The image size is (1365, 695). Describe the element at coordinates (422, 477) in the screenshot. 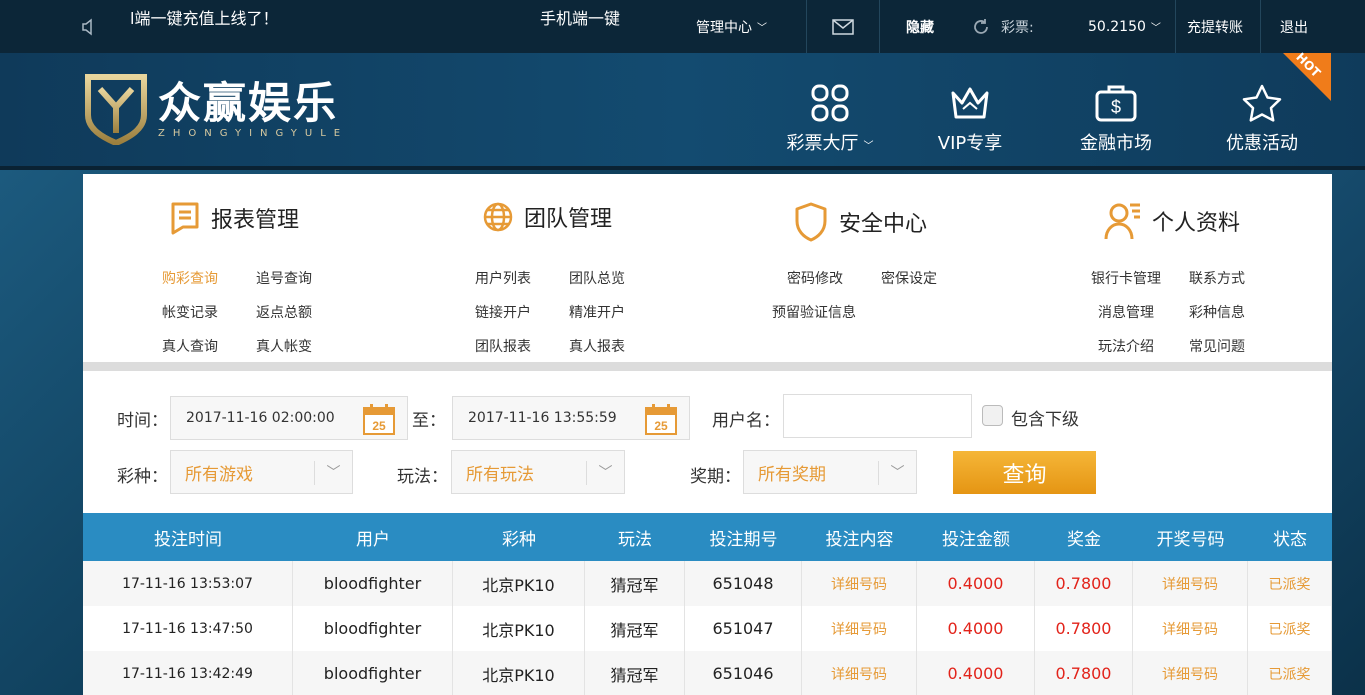

I see `play-type-label: 玩法：` at that location.